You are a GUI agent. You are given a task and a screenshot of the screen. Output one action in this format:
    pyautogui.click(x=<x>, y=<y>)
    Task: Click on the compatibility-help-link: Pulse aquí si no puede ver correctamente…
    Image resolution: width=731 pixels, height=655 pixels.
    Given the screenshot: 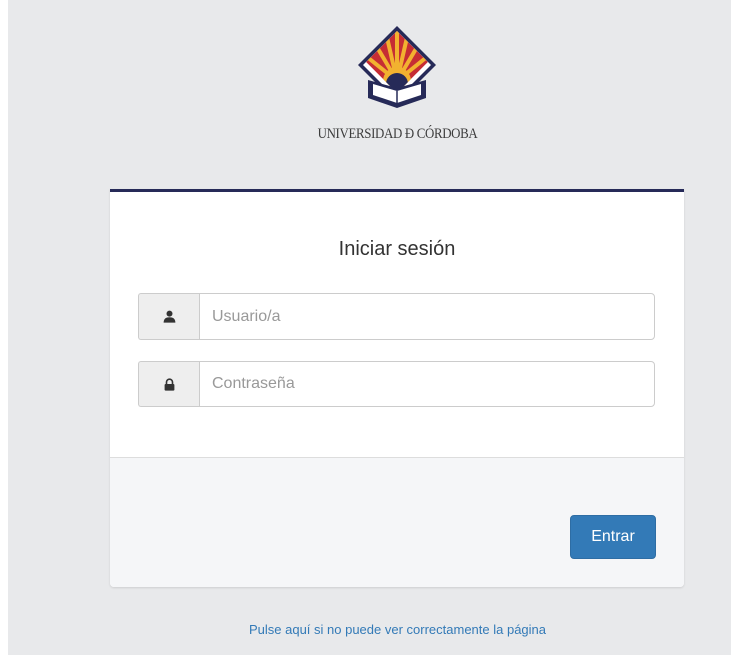 What is the action you would take?
    pyautogui.click(x=365, y=629)
    